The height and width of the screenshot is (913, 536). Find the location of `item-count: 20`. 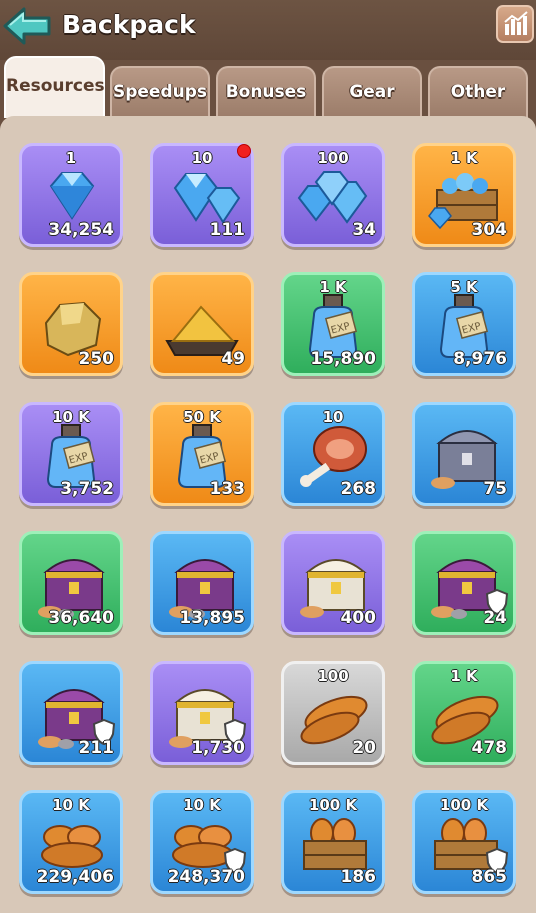

item-count: 20 is located at coordinates (364, 748).